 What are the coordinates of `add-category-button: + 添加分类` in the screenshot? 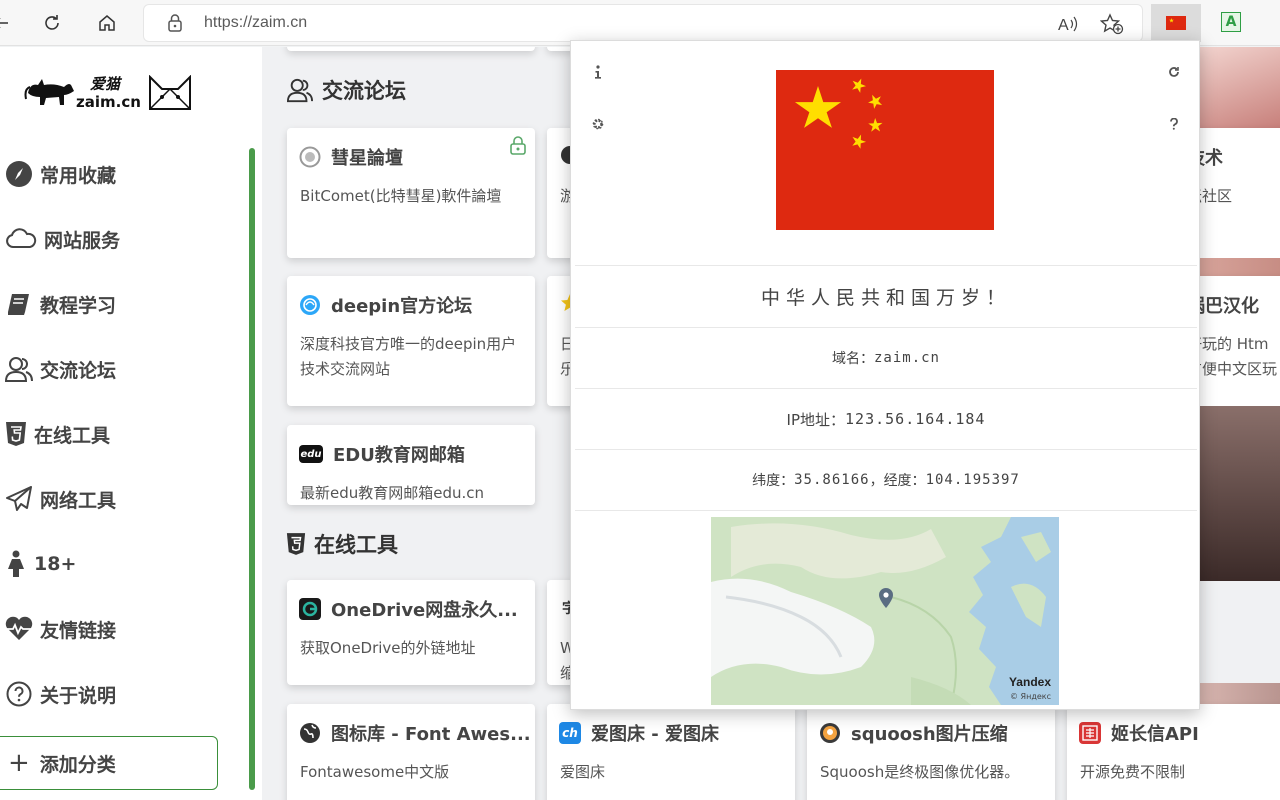 It's located at (109, 763).